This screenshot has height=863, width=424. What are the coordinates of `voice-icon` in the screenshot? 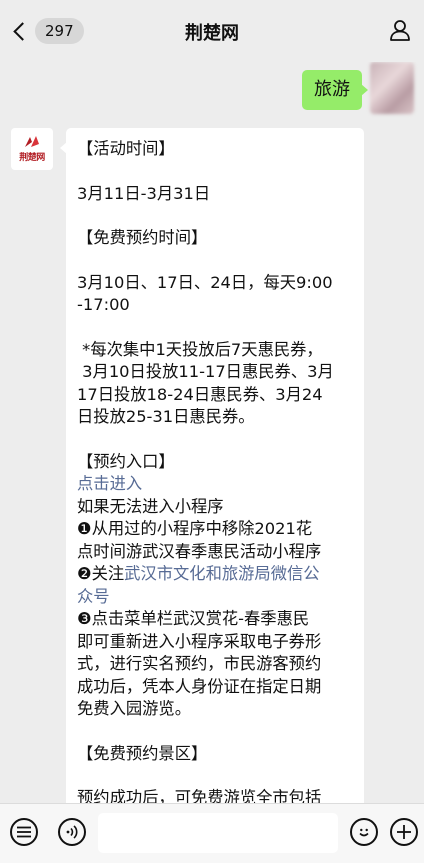 It's located at (72, 832).